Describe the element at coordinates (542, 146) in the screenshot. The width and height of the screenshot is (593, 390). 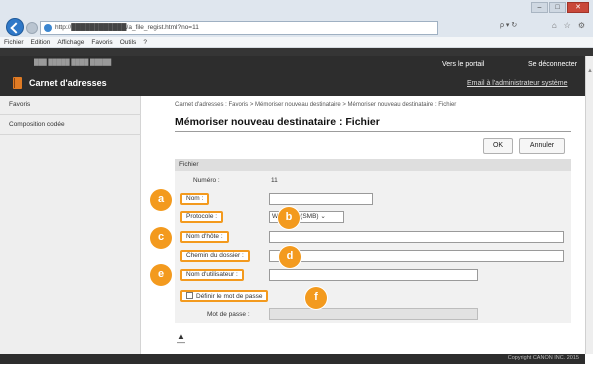
I see `cancel-button: Annuler` at that location.